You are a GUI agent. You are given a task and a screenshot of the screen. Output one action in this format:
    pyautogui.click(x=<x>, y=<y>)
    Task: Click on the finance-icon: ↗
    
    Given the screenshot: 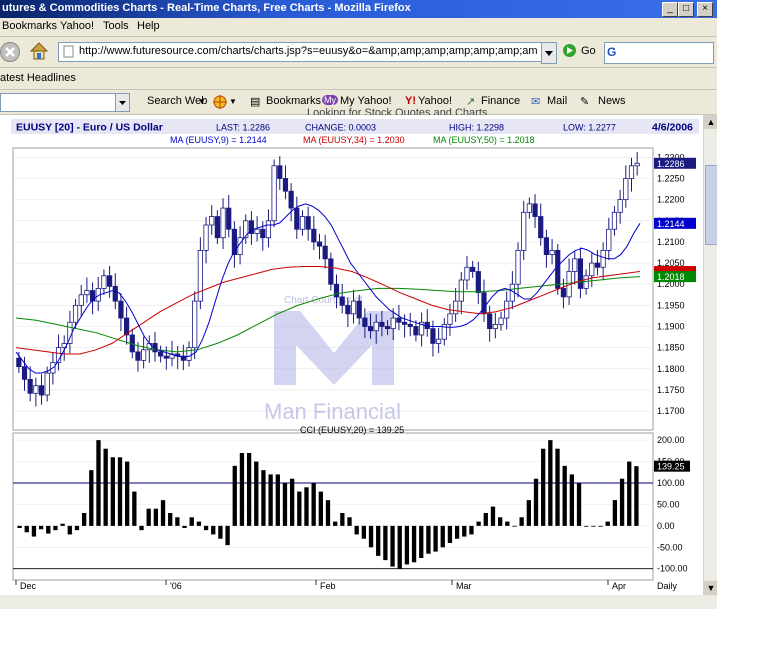 What is the action you would take?
    pyautogui.click(x=470, y=101)
    